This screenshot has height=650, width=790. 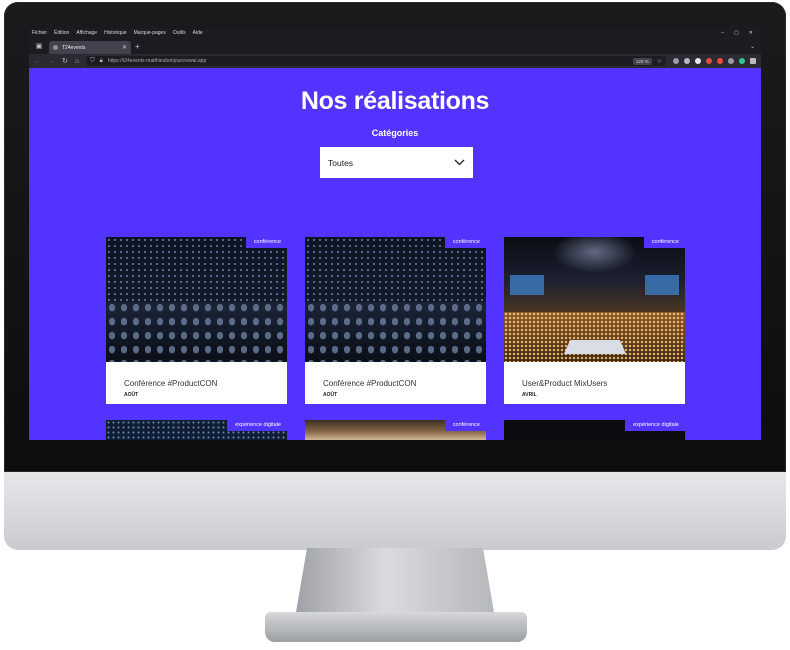 I want to click on pocket-icon, so click(x=676, y=61).